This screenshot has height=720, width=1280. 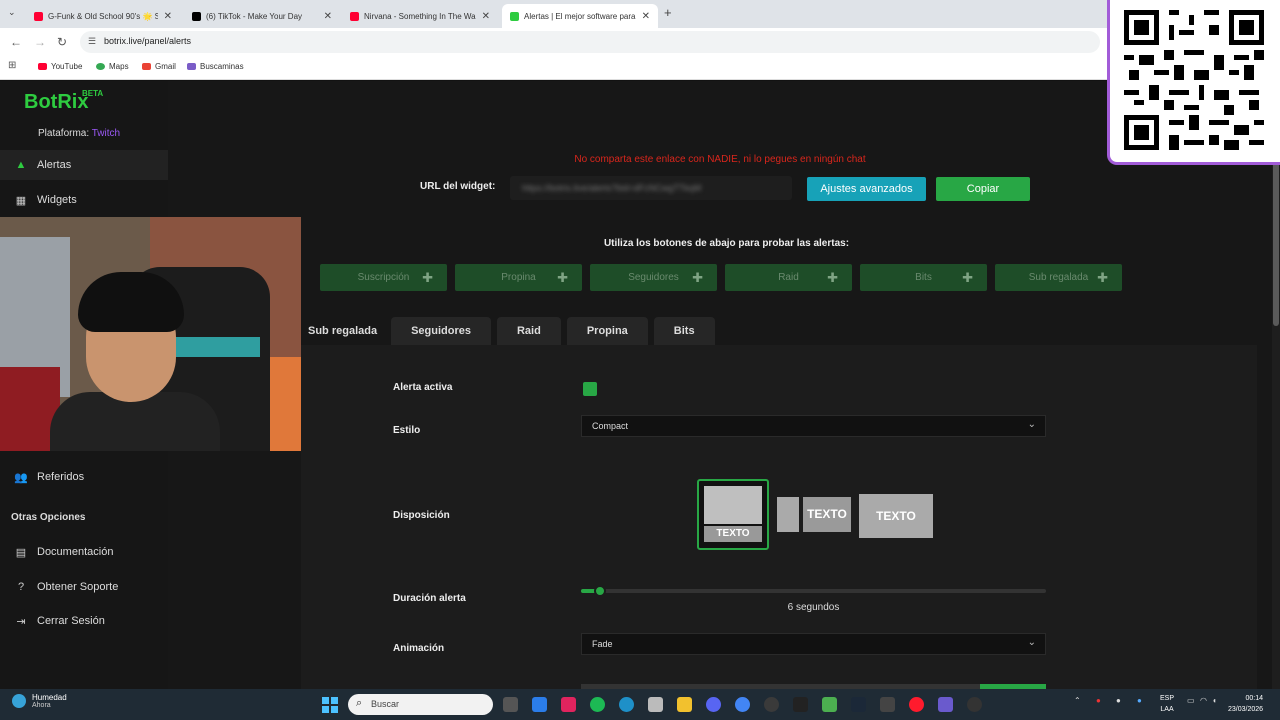 What do you see at coordinates (191, 66) in the screenshot?
I see `buscaminas-icon` at bounding box center [191, 66].